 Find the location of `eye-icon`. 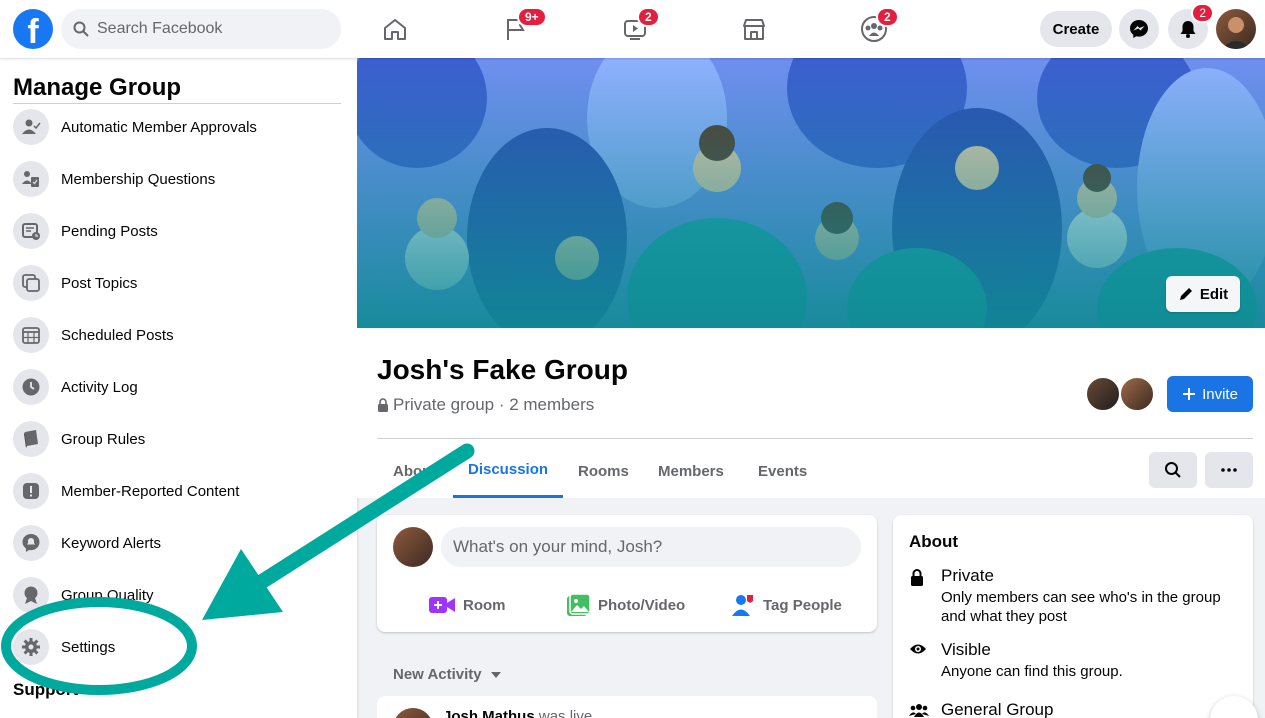

eye-icon is located at coordinates (919, 661).